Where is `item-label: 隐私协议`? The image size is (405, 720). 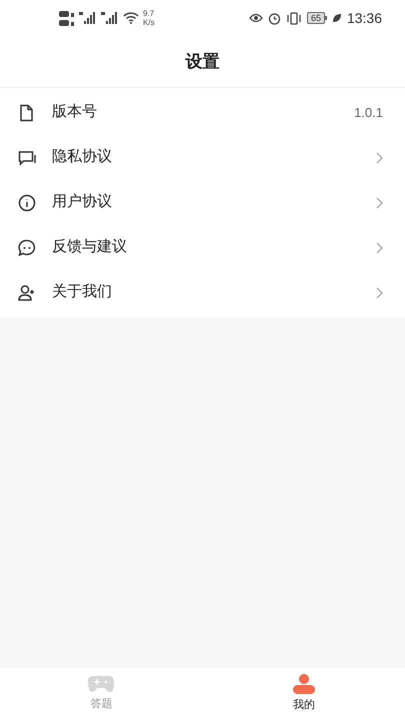
item-label: 隐私协议 is located at coordinates (82, 157).